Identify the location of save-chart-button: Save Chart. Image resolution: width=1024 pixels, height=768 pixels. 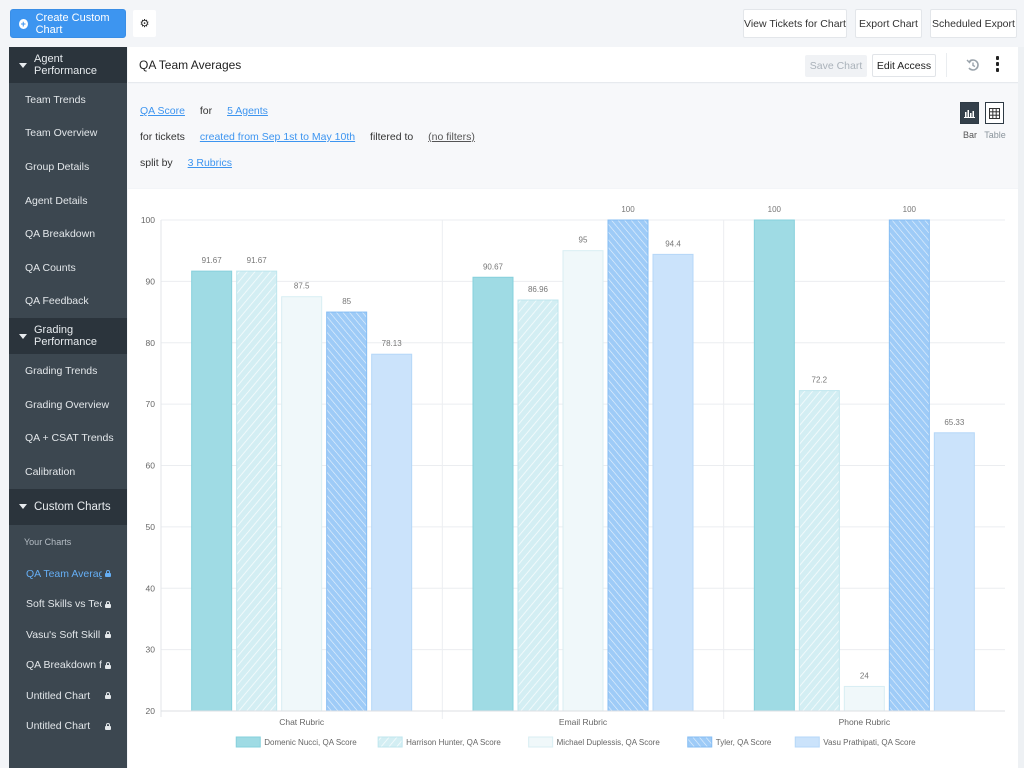
(836, 66).